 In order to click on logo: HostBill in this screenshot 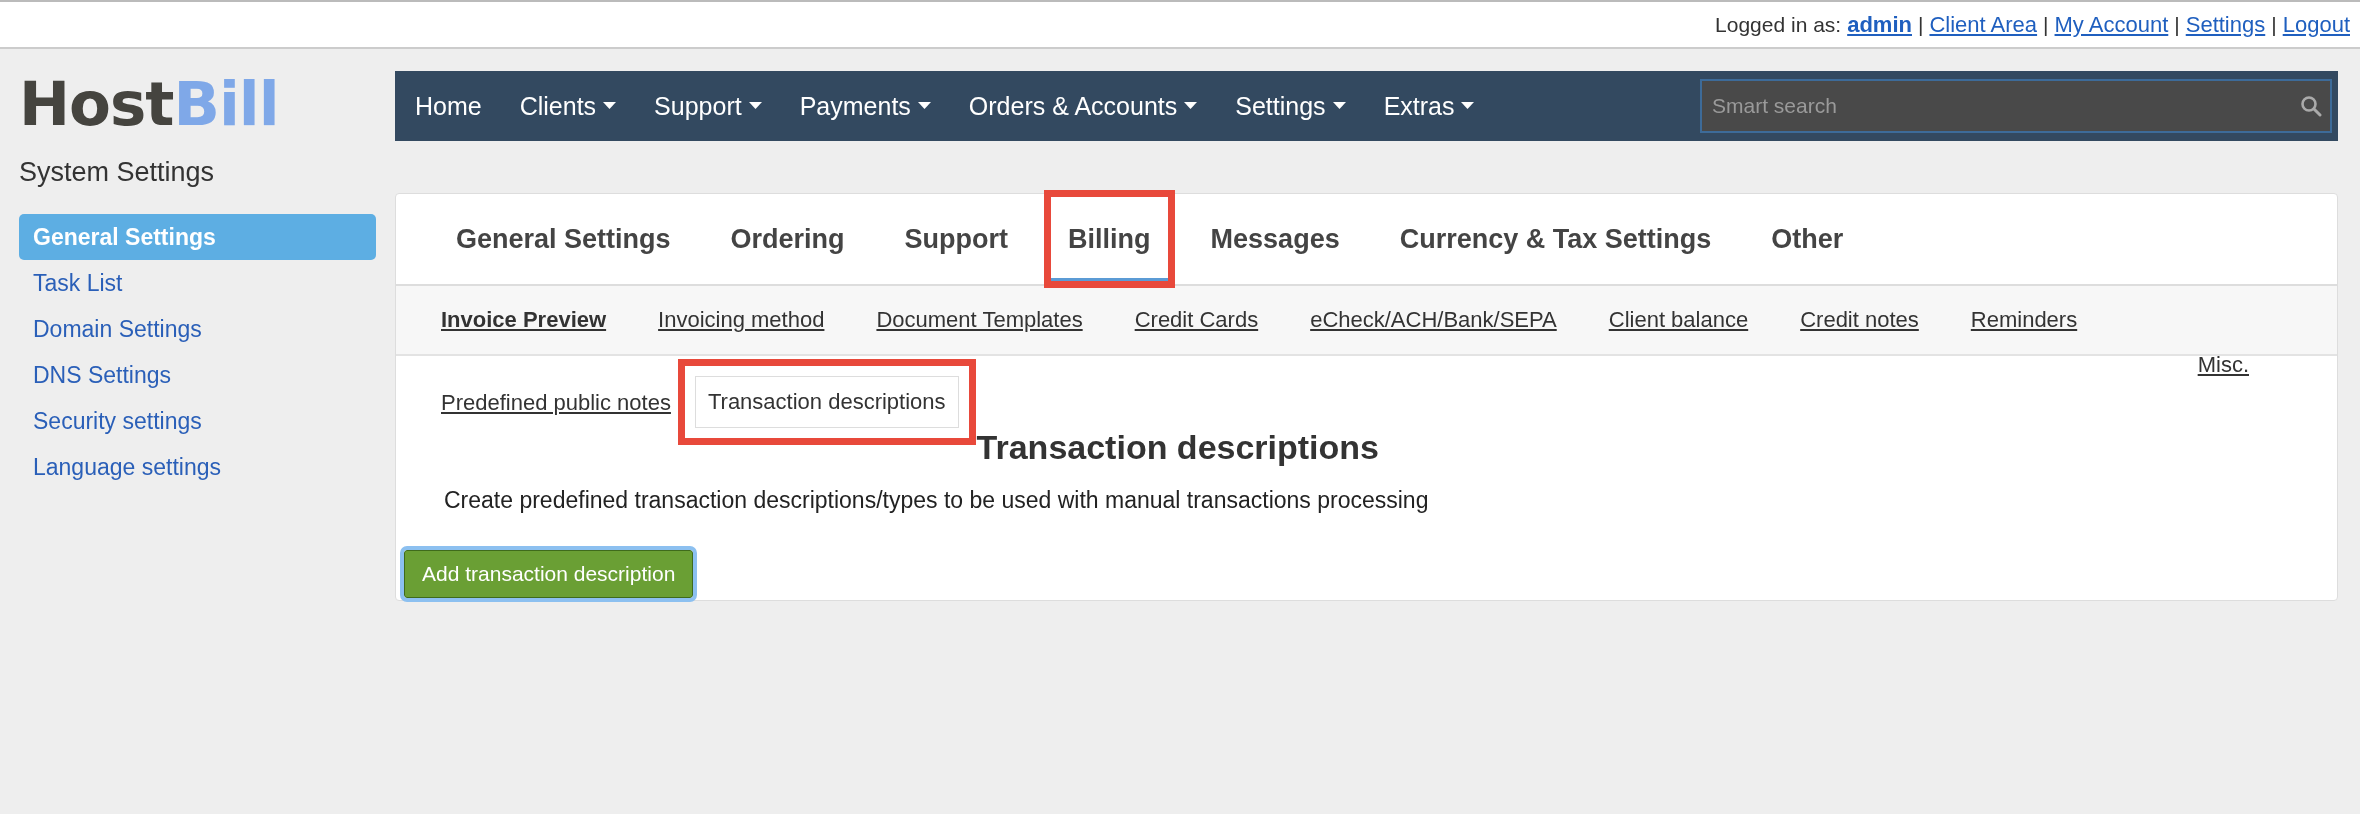, I will do `click(149, 104)`.